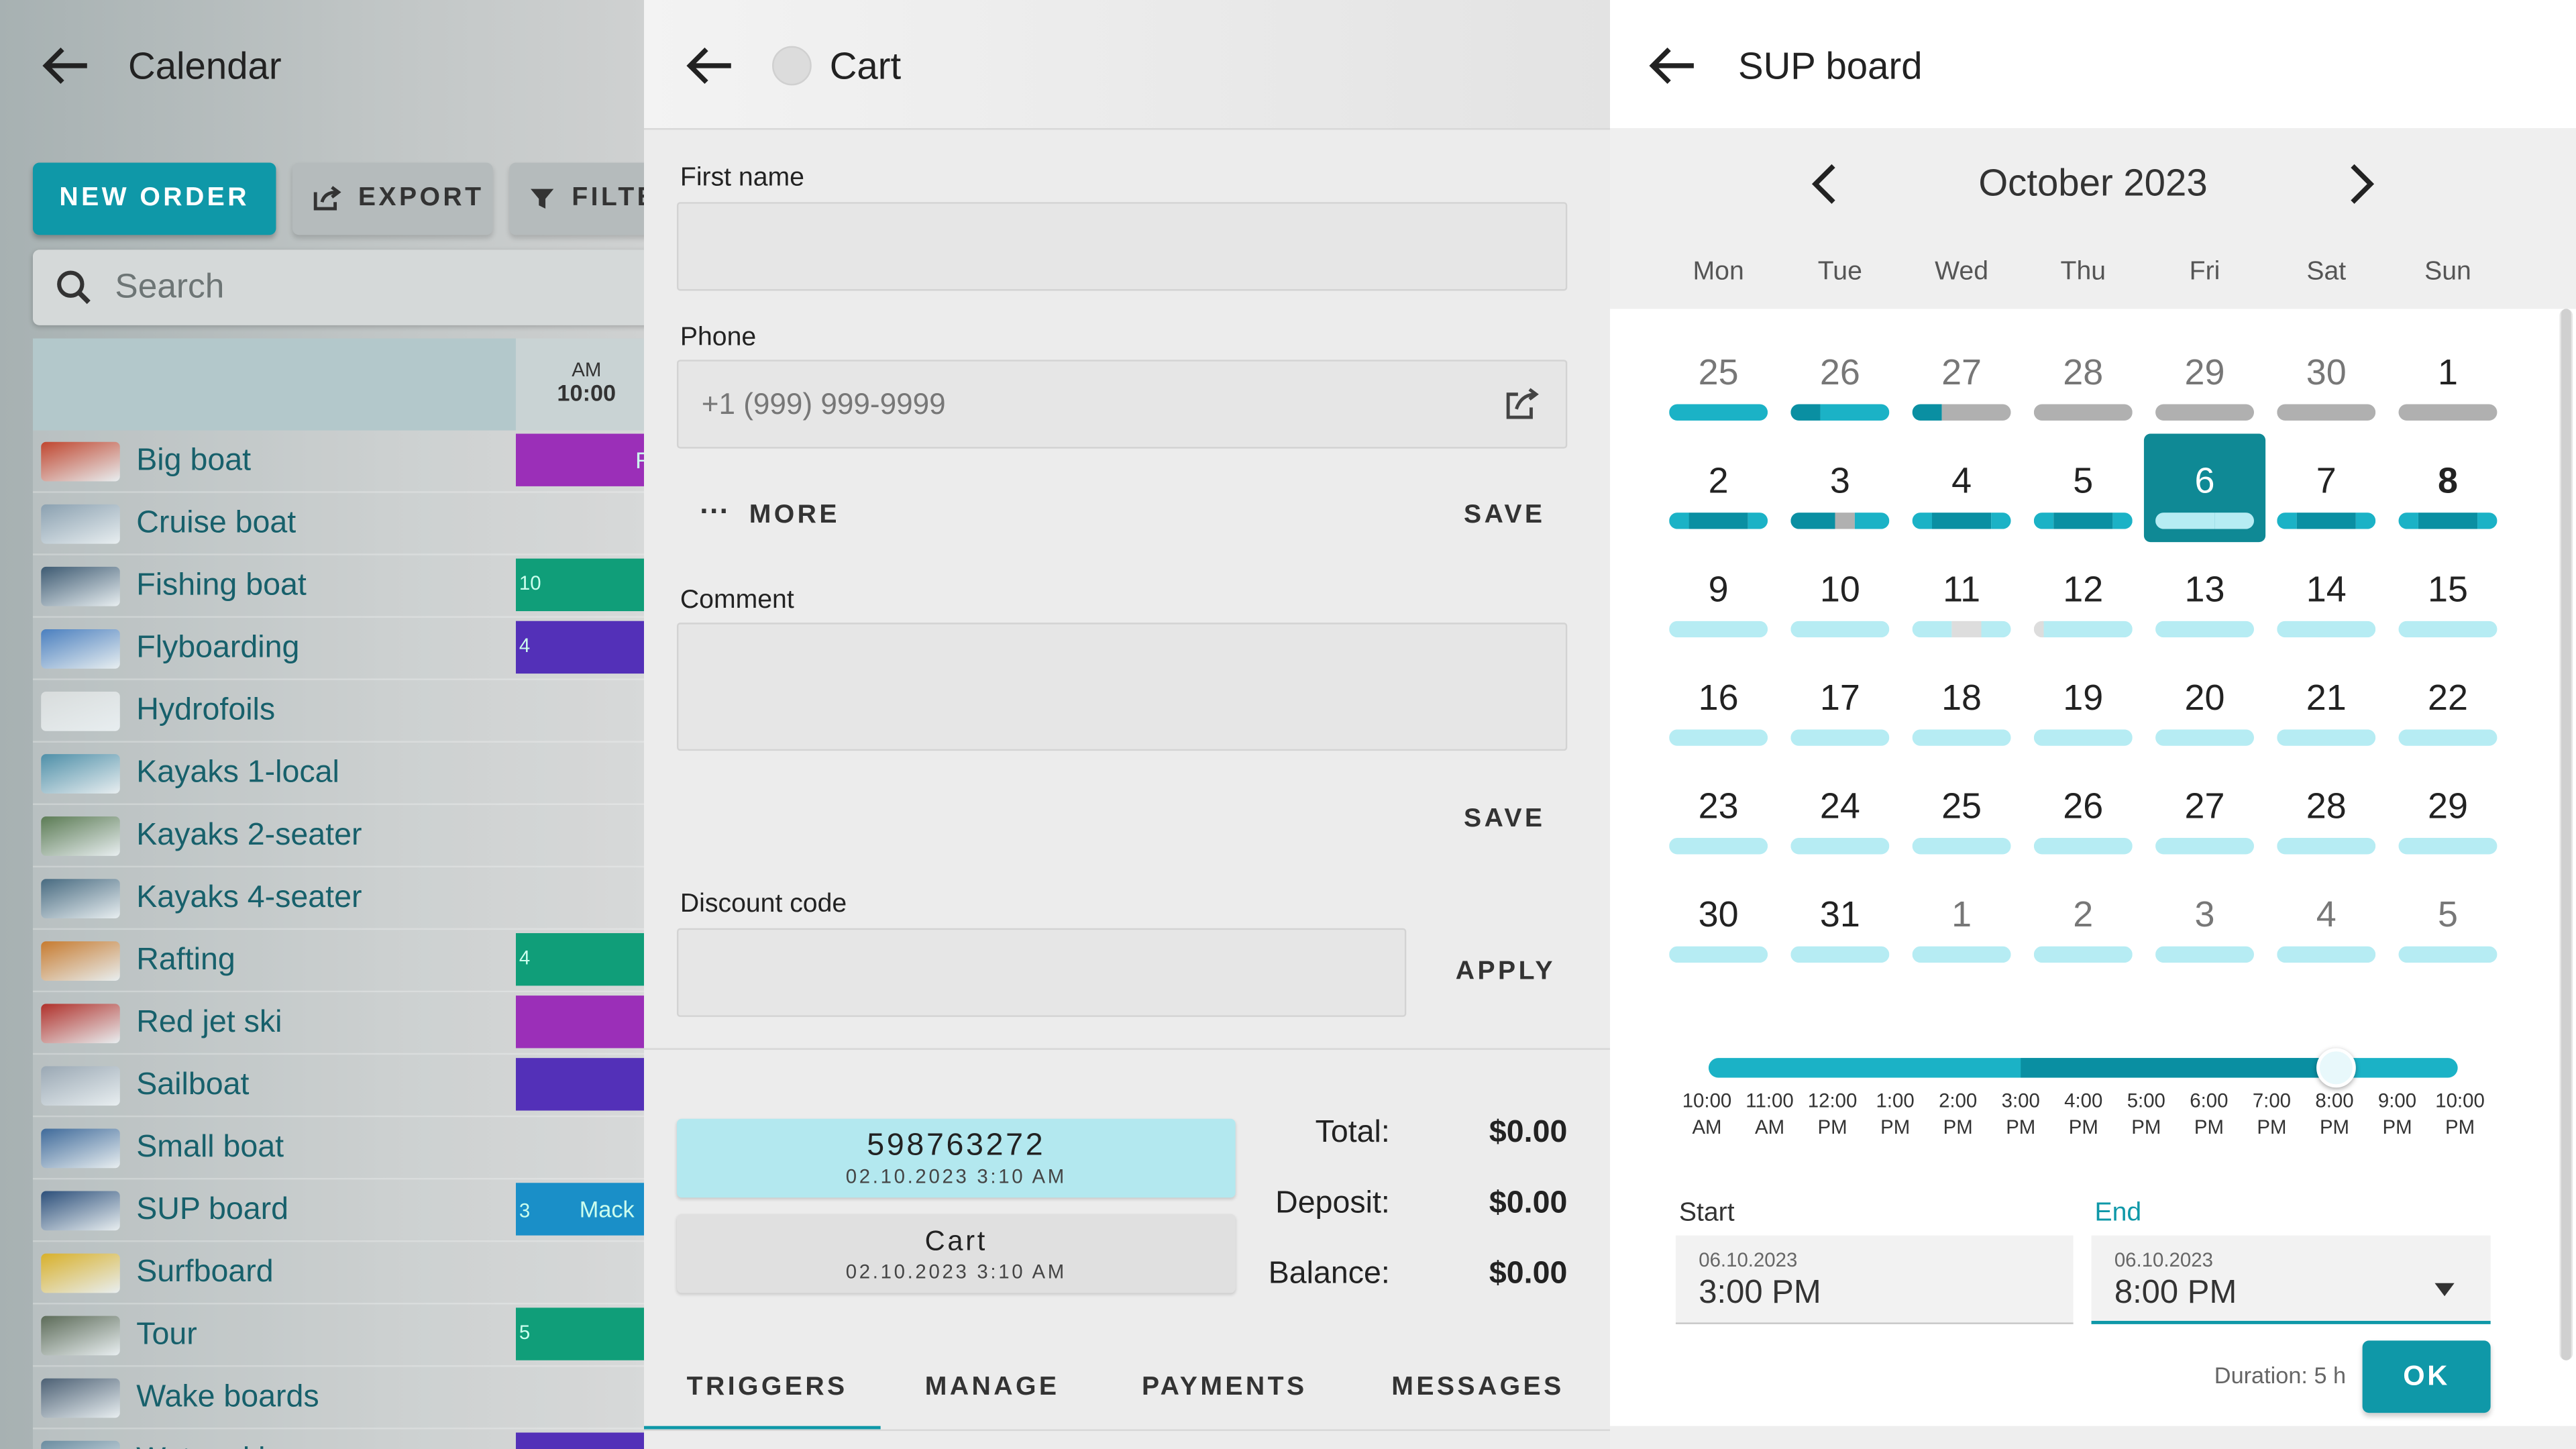  I want to click on calendar-day: 17, so click(1840, 711).